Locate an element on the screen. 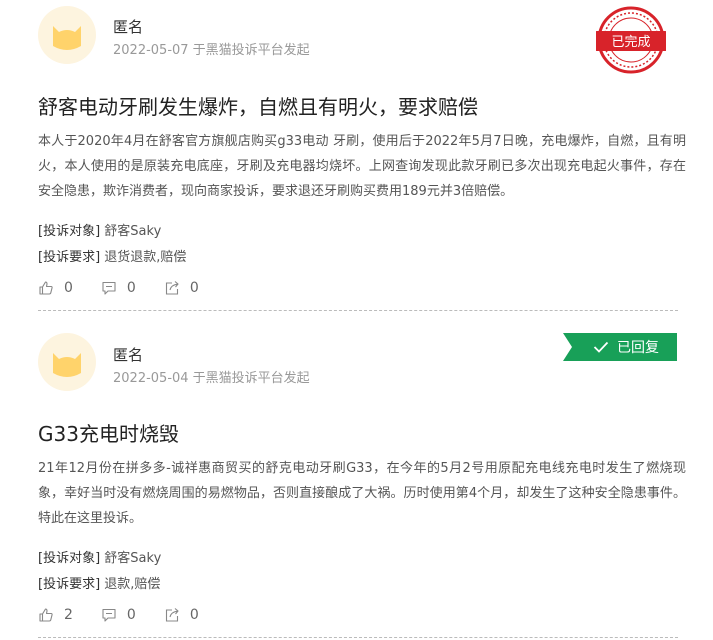 This screenshot has width=713, height=640. status-label: 已完成 is located at coordinates (630, 42).